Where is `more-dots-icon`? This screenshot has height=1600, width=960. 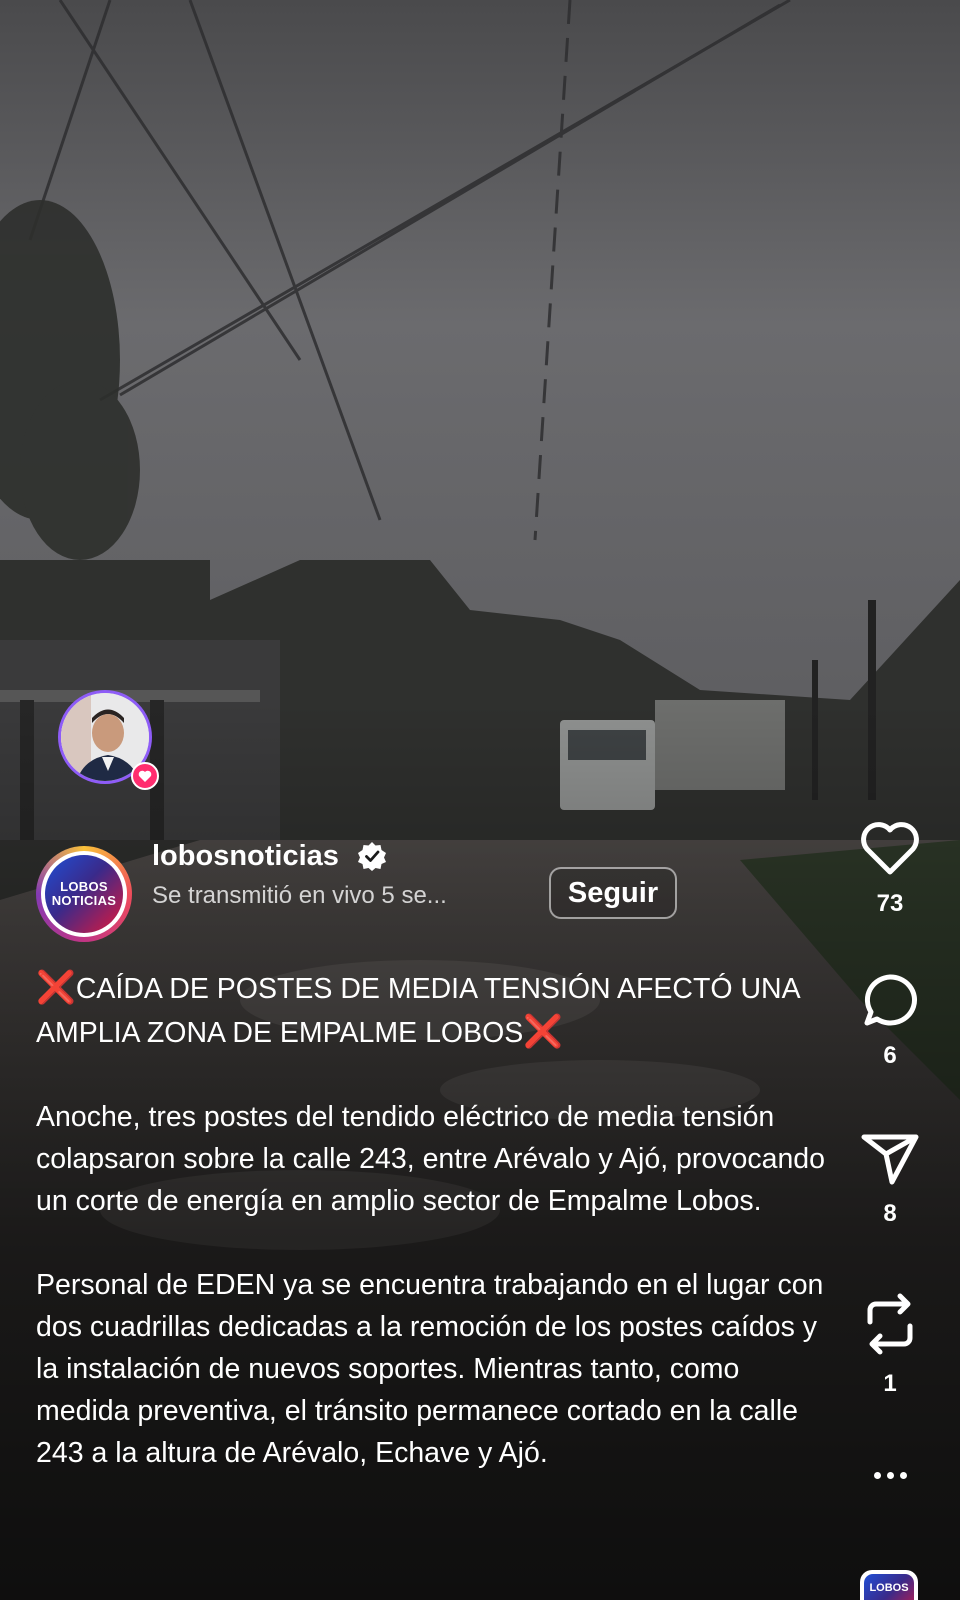 more-dots-icon is located at coordinates (890, 1475).